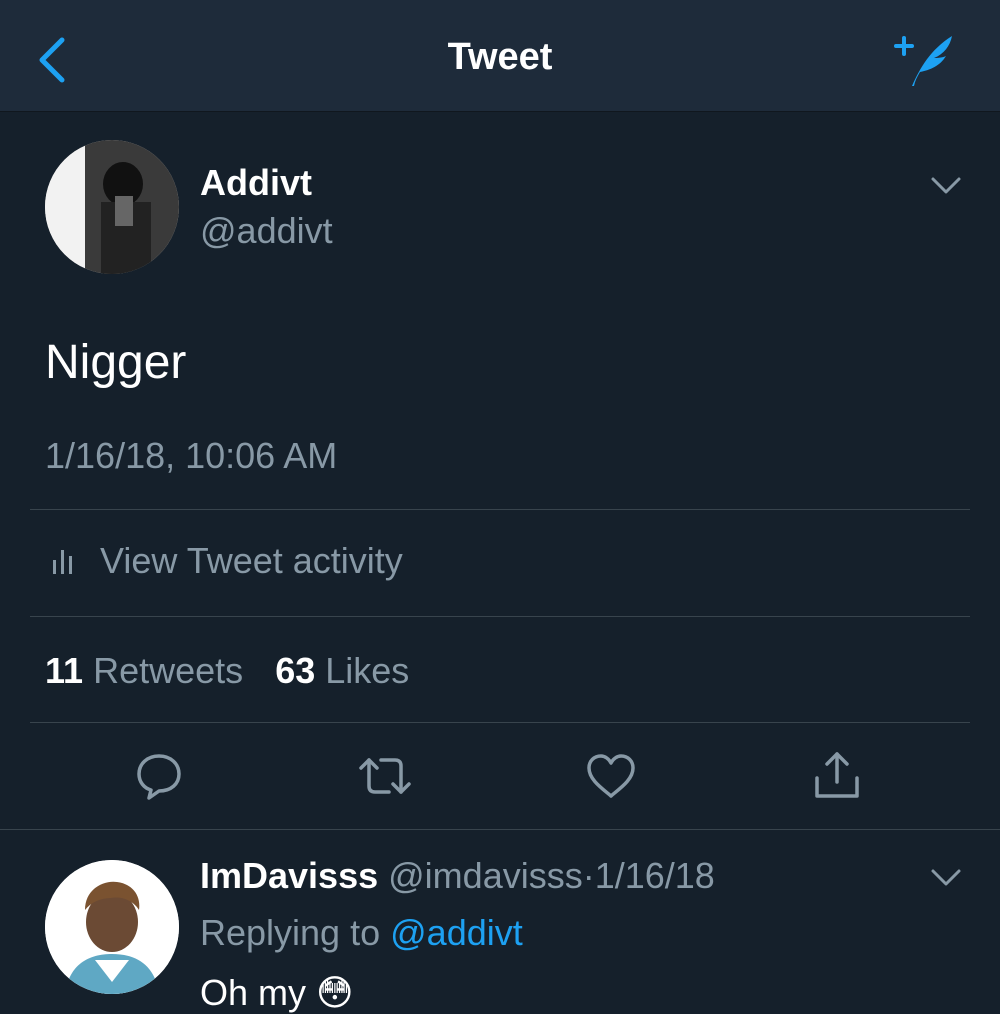 This screenshot has height=1014, width=1000. I want to click on retweets-count: 11, so click(64, 670).